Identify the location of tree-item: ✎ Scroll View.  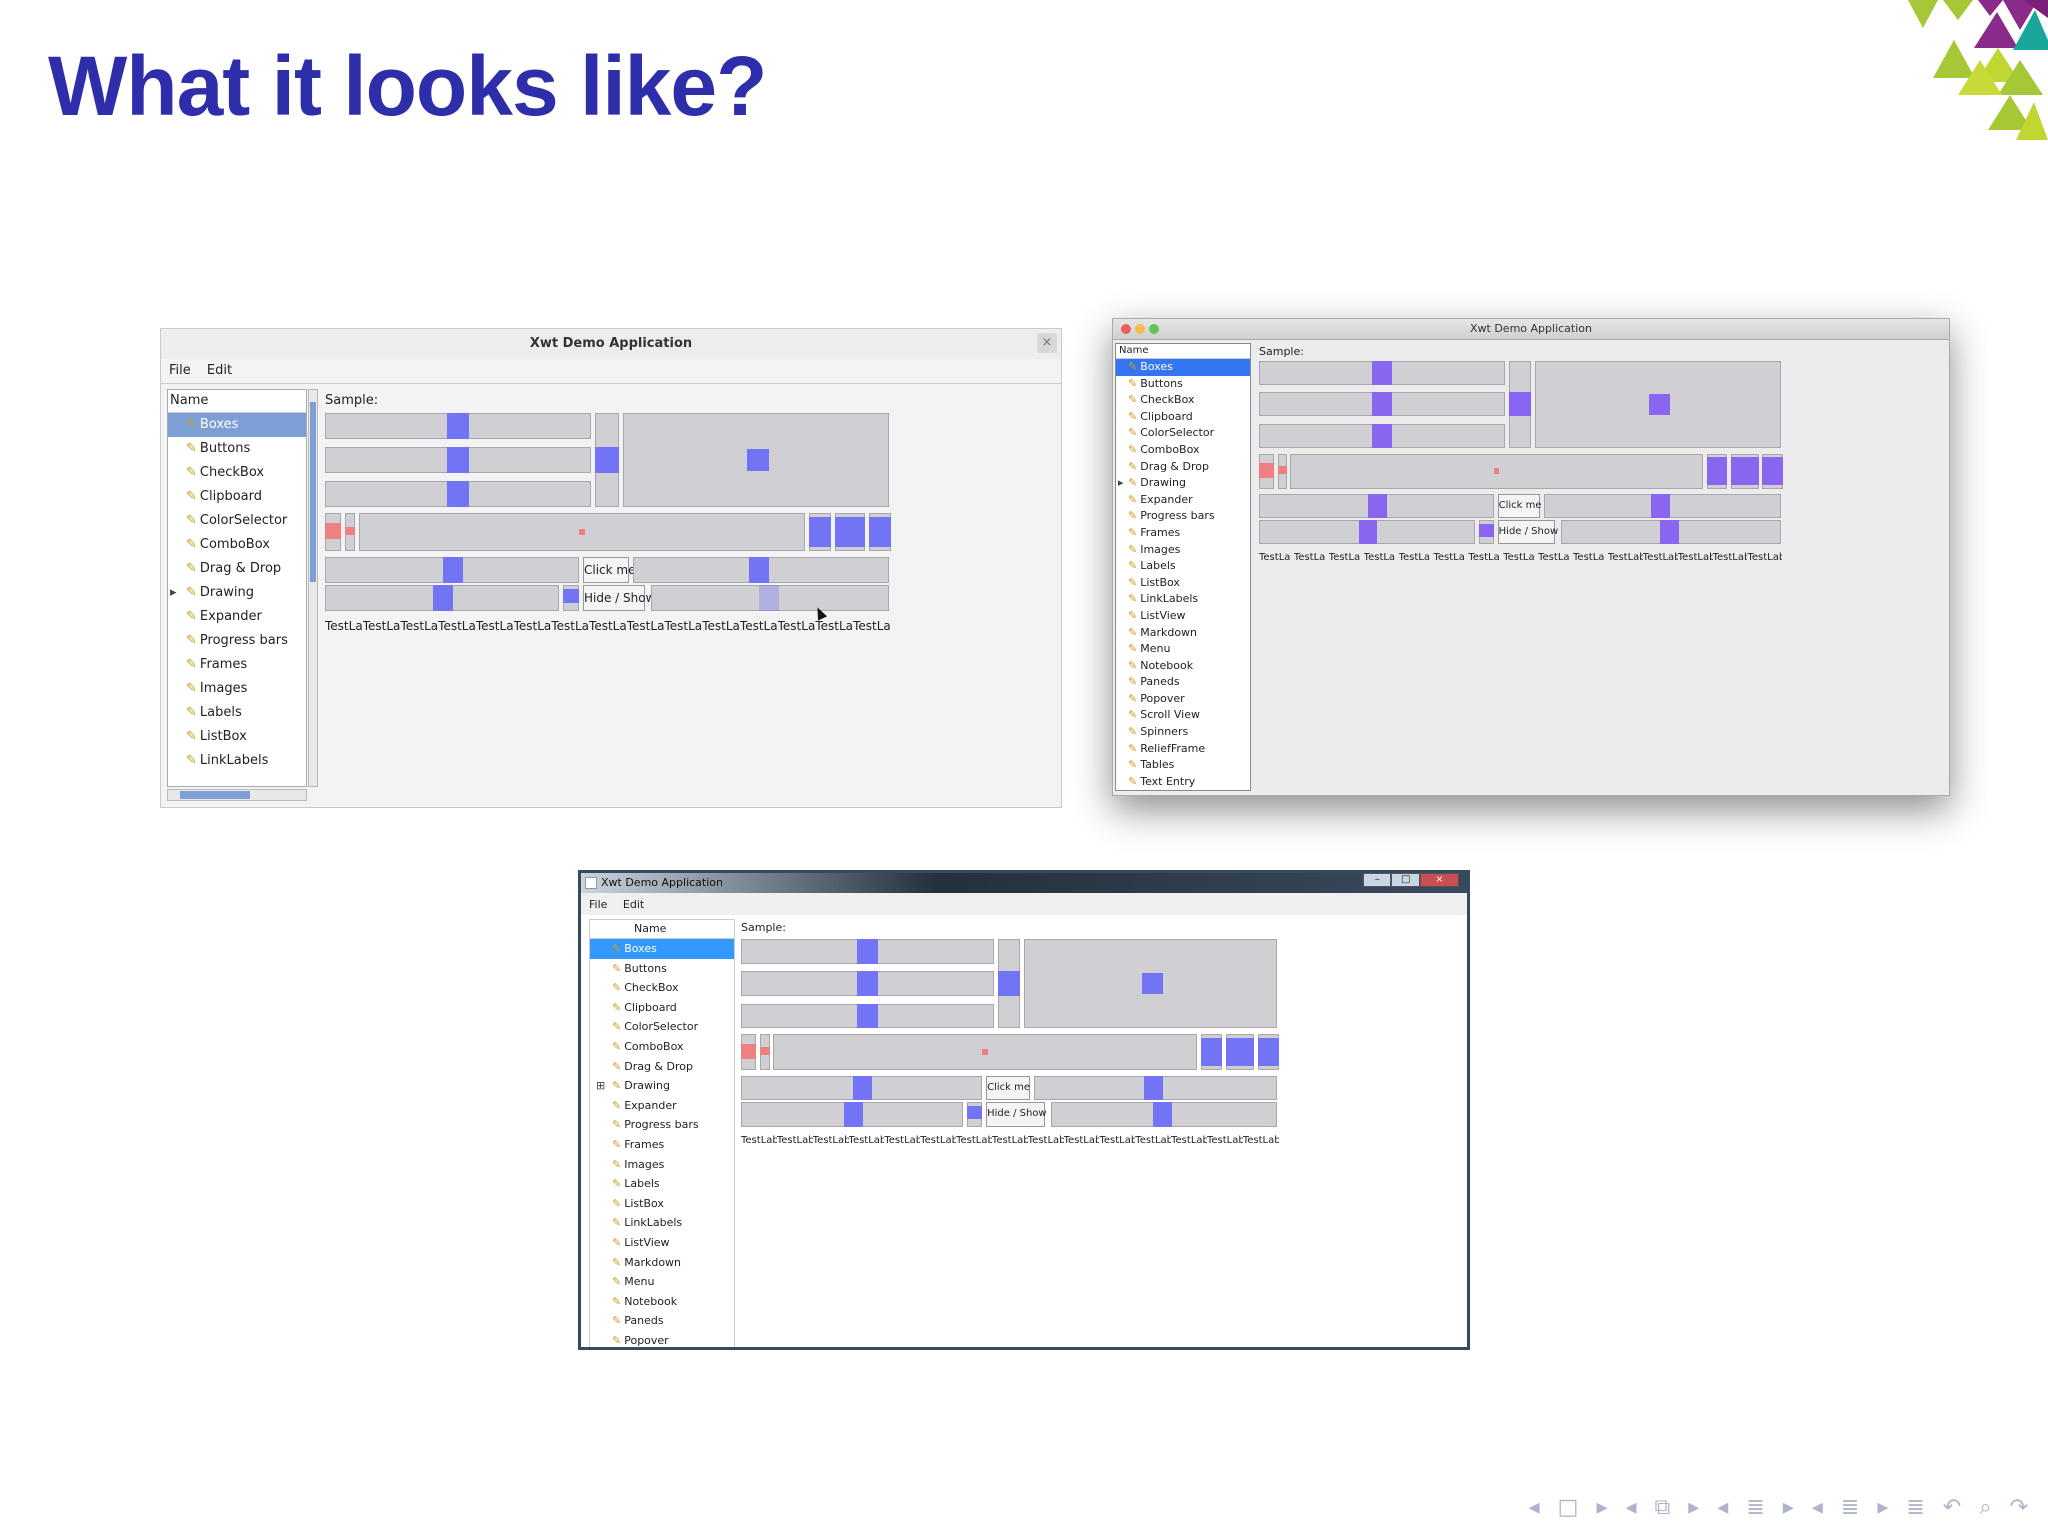
(1183, 715).